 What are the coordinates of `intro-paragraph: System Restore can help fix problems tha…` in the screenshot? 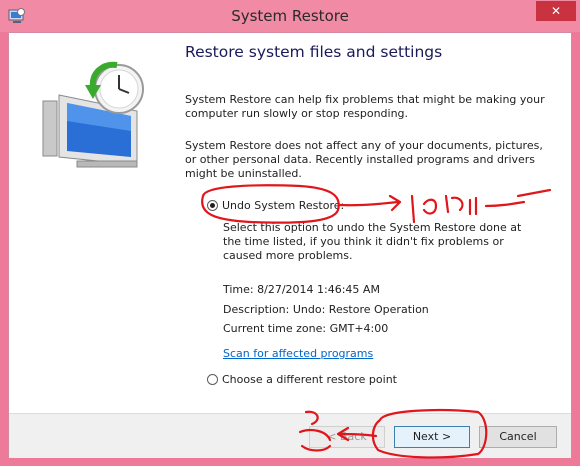 It's located at (365, 106).